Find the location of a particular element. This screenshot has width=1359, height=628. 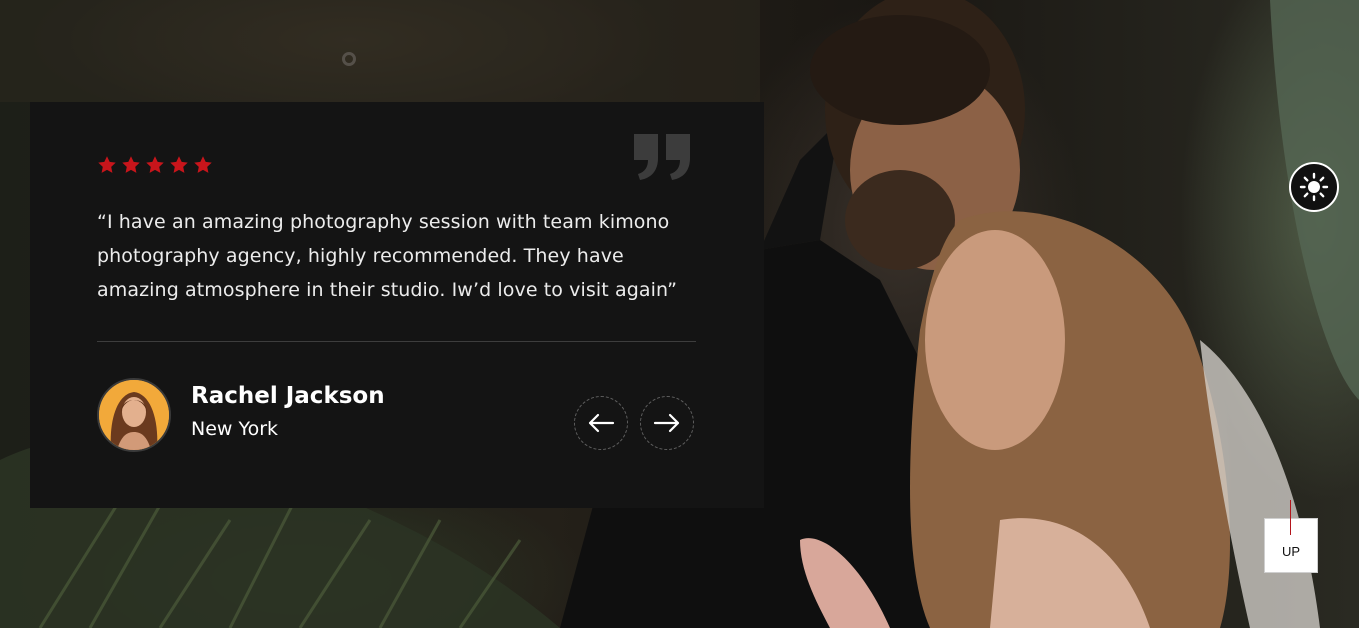

scroll-progress-line is located at coordinates (1290, 517).